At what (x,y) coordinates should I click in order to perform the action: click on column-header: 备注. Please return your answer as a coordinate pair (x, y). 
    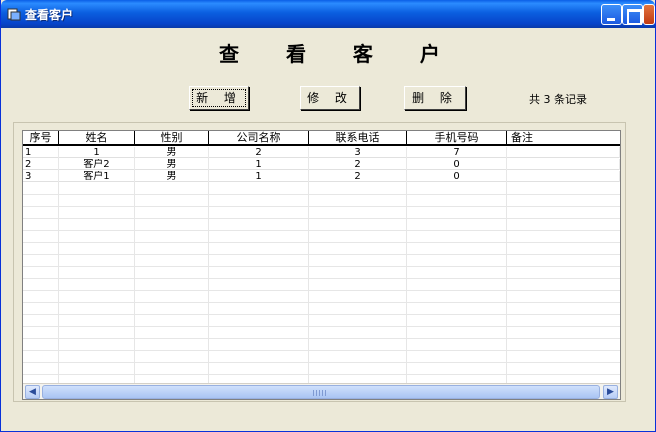
    Looking at the image, I should click on (563, 138).